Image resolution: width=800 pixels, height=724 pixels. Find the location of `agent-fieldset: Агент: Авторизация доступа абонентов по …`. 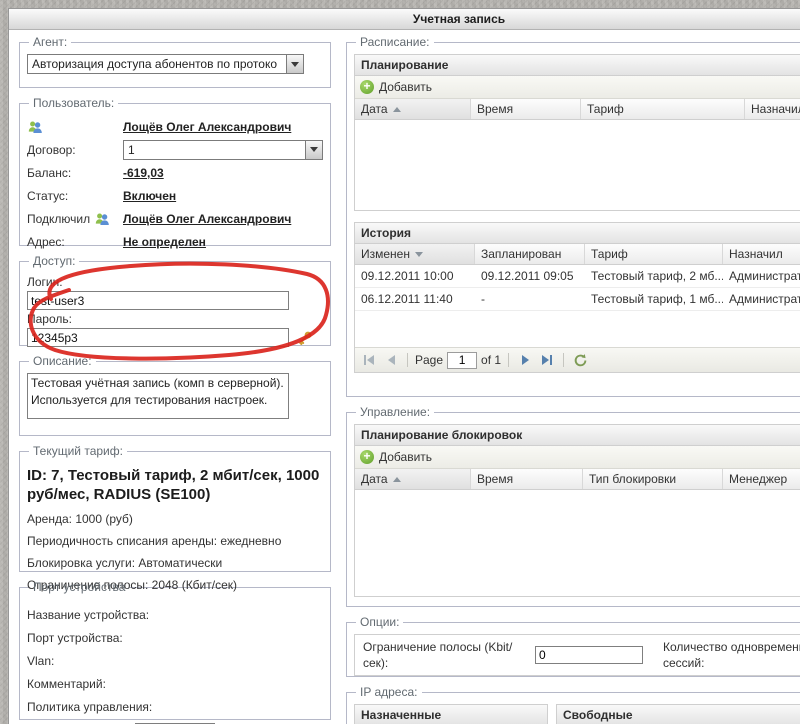

agent-fieldset: Агент: Авторизация доступа абонентов по … is located at coordinates (175, 61).